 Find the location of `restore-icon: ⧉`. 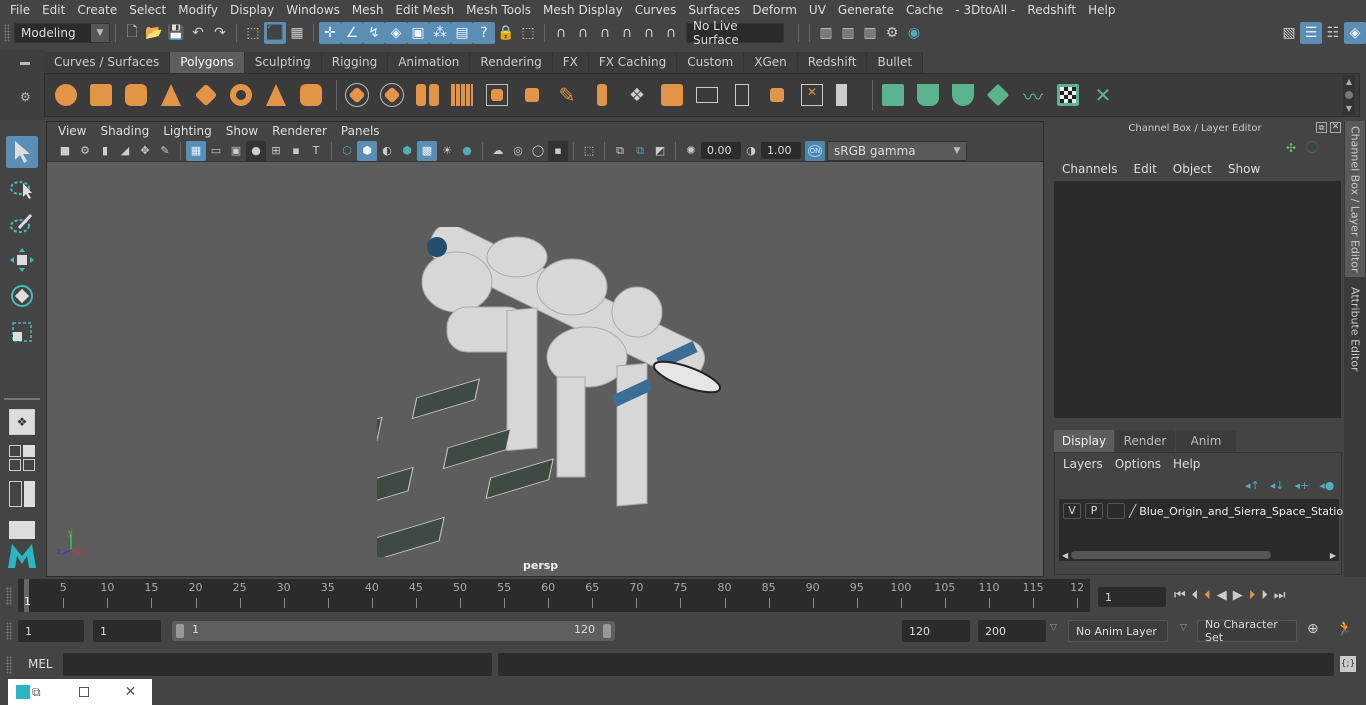

restore-icon: ⧉ is located at coordinates (36, 692).